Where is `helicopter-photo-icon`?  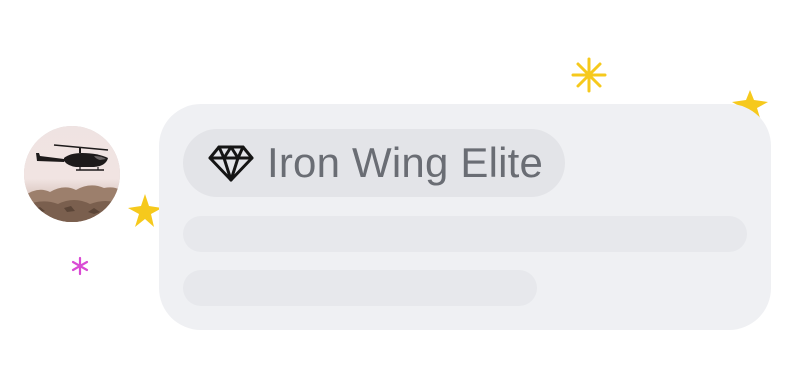
helicopter-photo-icon is located at coordinates (72, 174).